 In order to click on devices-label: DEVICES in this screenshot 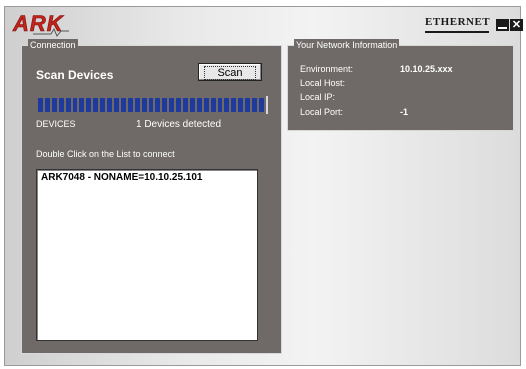, I will do `click(56, 124)`.